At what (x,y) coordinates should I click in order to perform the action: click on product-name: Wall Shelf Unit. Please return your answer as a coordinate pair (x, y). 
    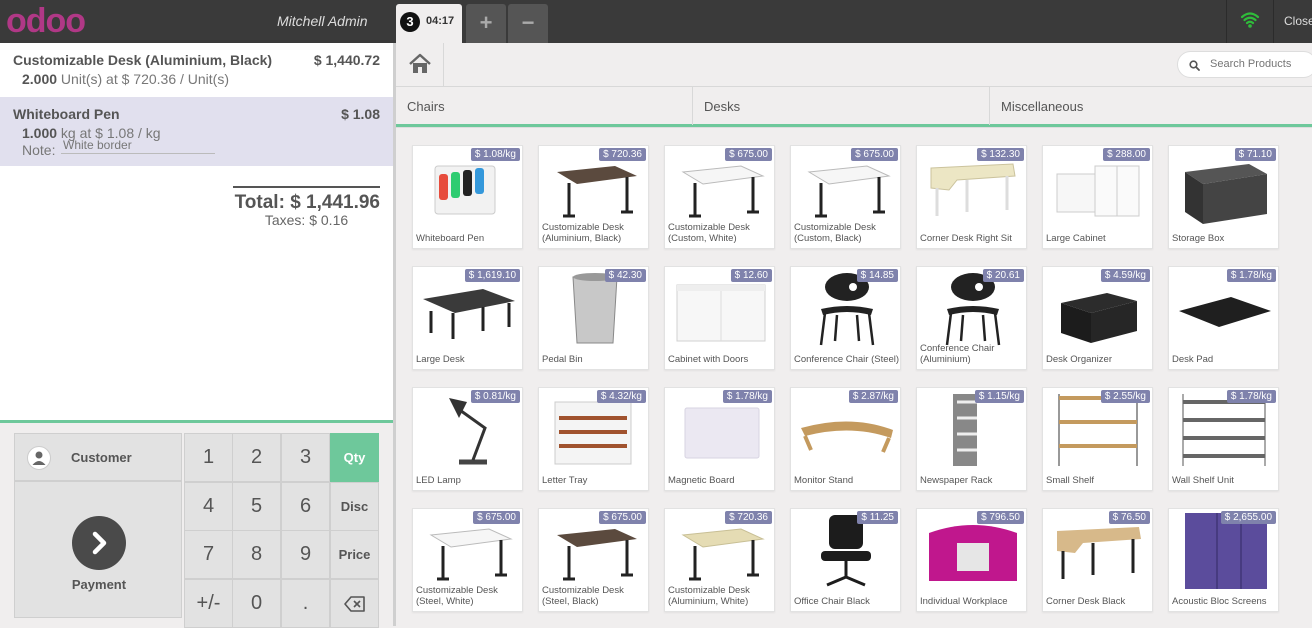
    Looking at the image, I should click on (1203, 480).